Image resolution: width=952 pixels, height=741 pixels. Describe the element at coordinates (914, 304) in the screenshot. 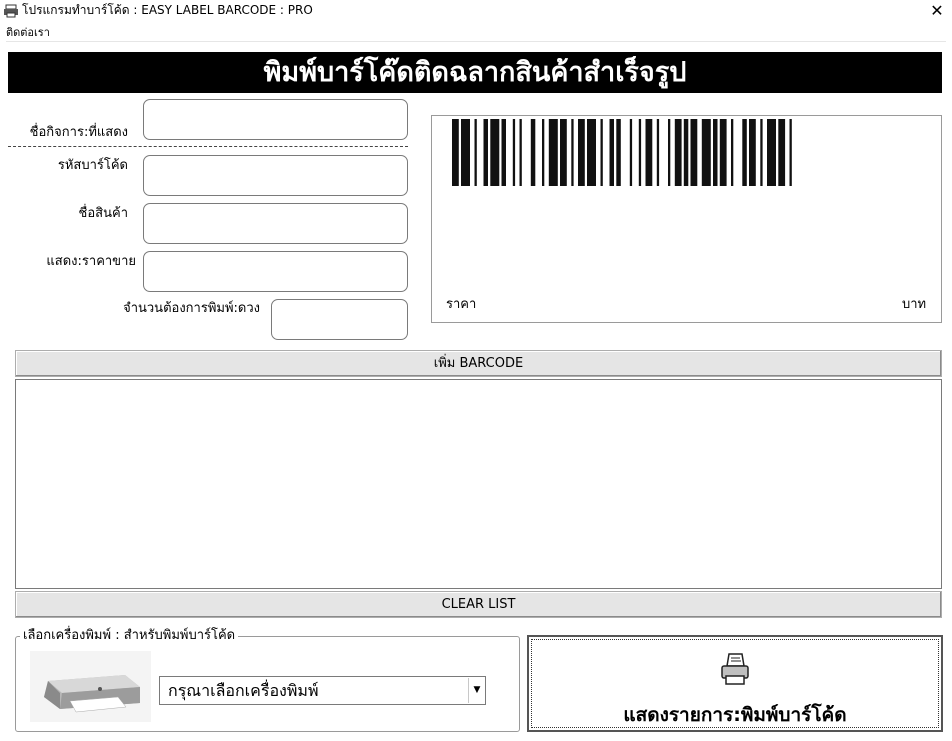

I see `preview-currency-label: บาท` at that location.